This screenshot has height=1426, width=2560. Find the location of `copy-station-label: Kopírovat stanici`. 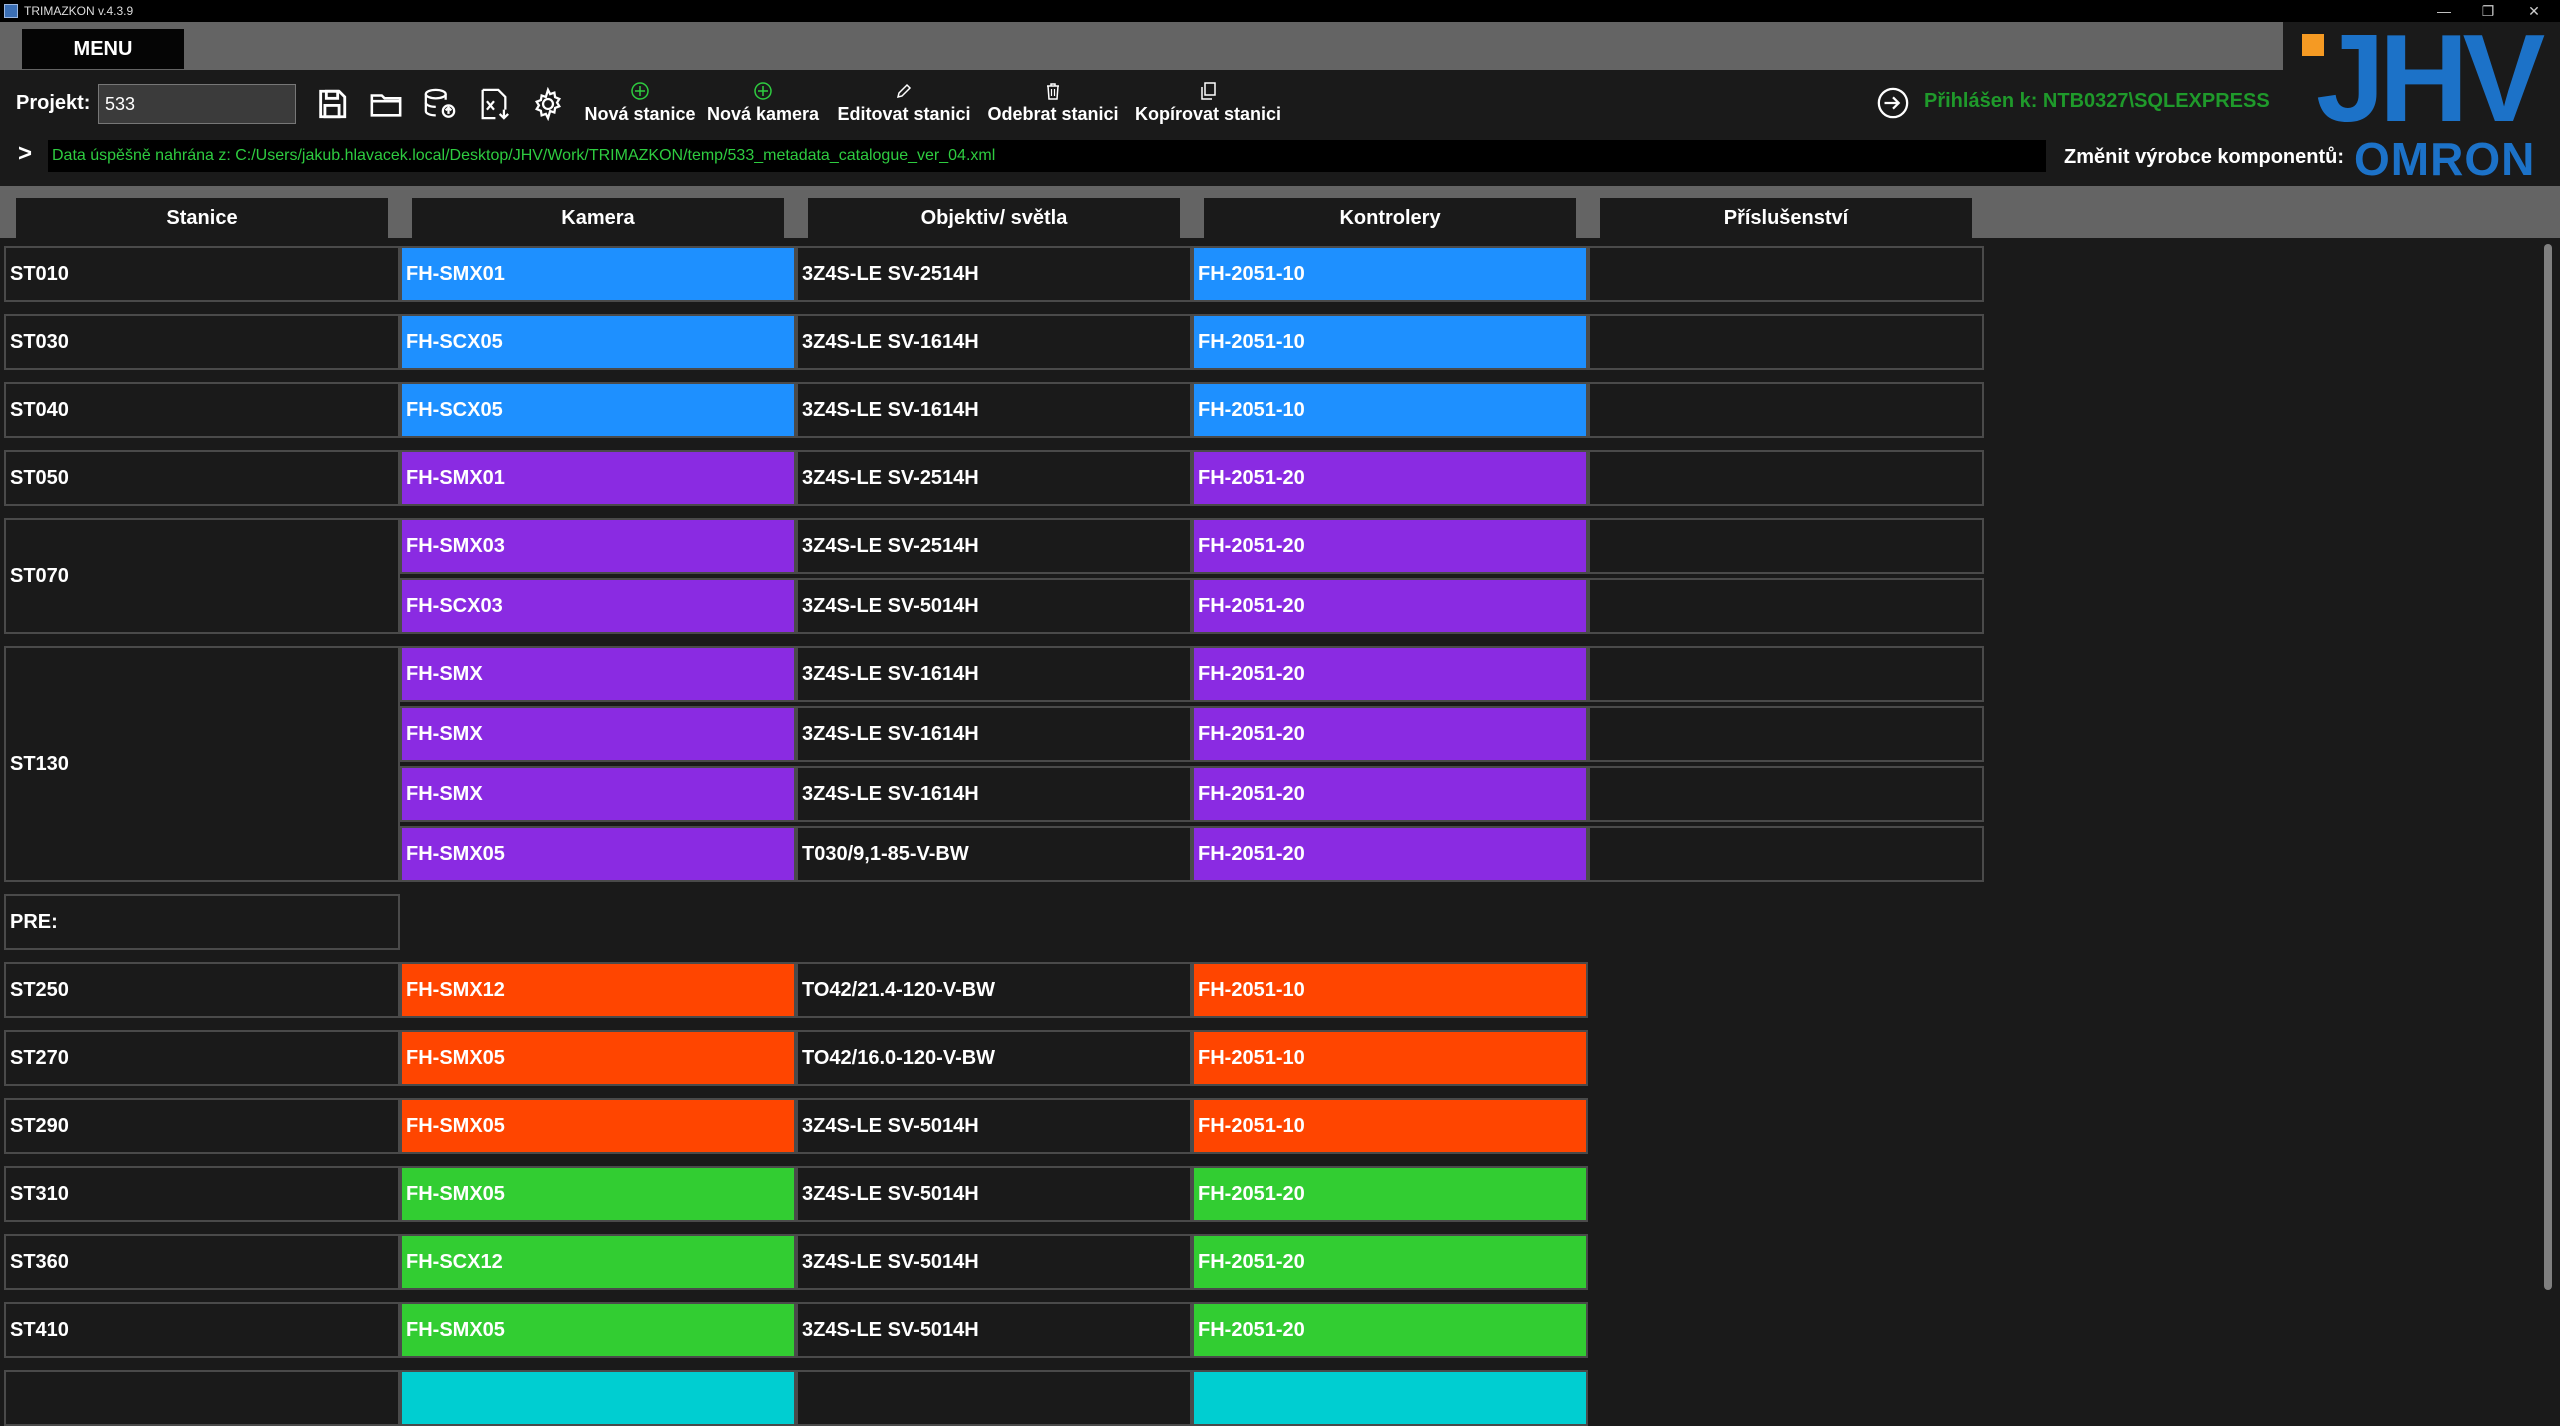

copy-station-label: Kopírovat stanici is located at coordinates (1208, 114).